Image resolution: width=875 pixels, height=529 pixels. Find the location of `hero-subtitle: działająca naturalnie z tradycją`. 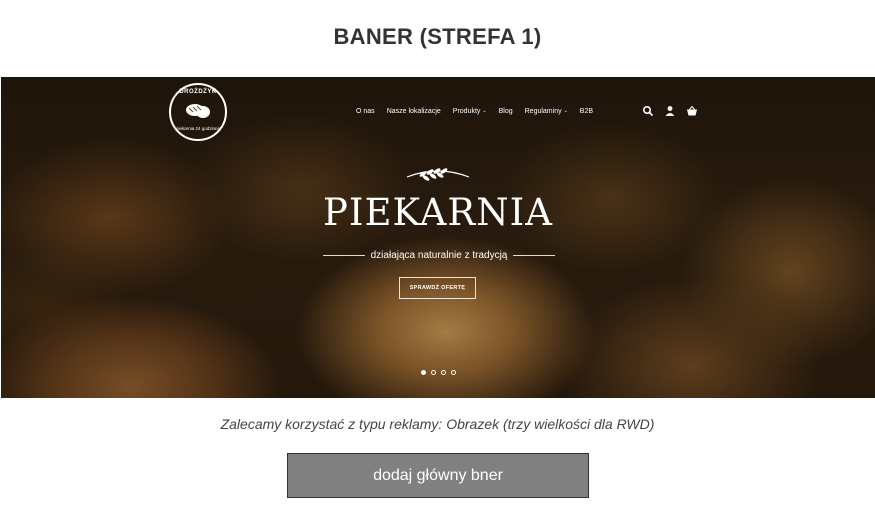

hero-subtitle: działająca naturalnie z tradycją is located at coordinates (439, 255).